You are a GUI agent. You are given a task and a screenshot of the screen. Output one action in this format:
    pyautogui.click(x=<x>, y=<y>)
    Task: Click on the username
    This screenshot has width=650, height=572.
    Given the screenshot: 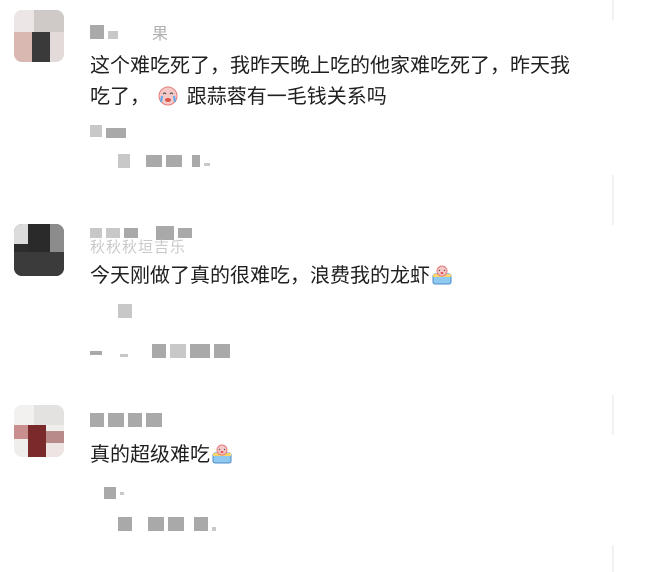 What is the action you would take?
    pyautogui.click(x=128, y=420)
    